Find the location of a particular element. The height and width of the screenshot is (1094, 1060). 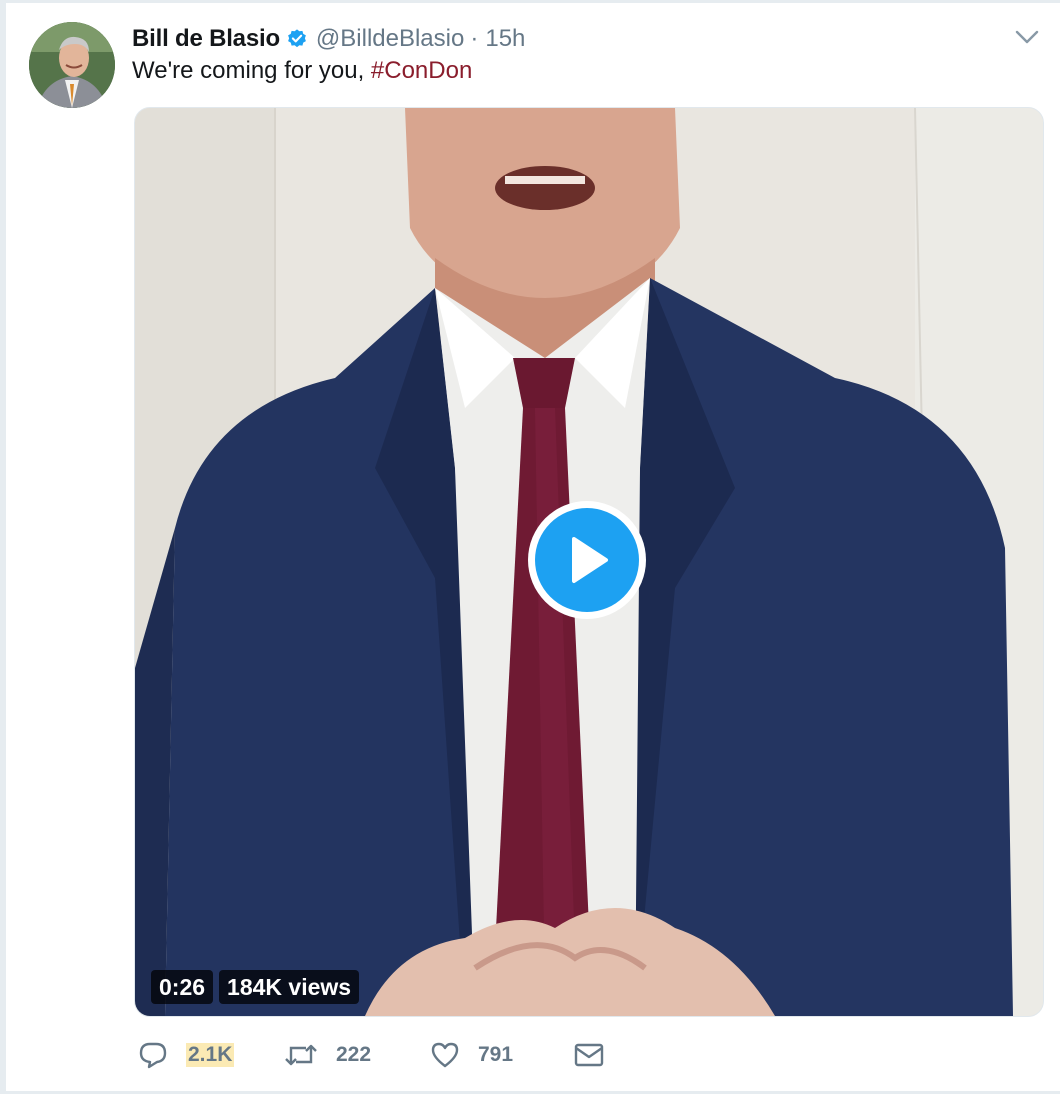

tweet-text-body: We're coming for you, is located at coordinates (251, 70).